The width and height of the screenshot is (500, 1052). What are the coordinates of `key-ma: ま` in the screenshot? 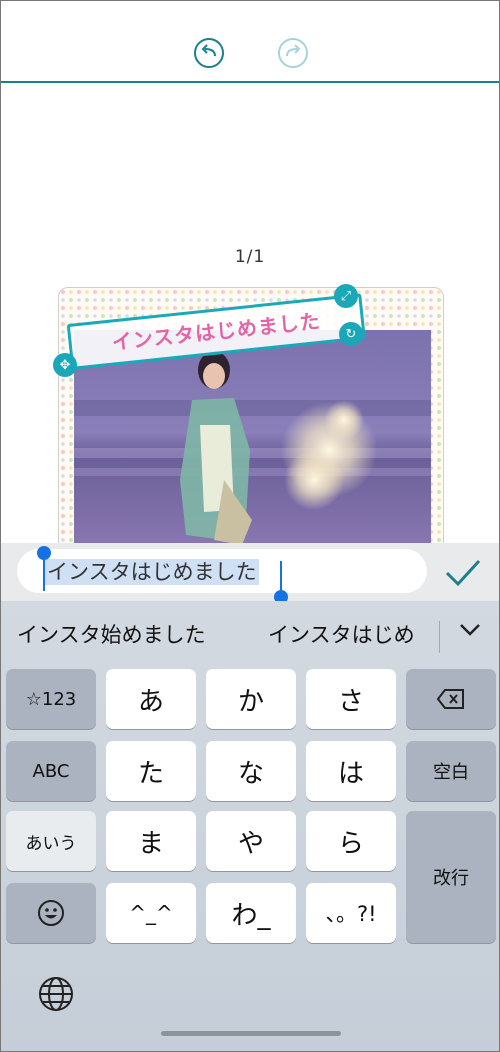 It's located at (151, 841).